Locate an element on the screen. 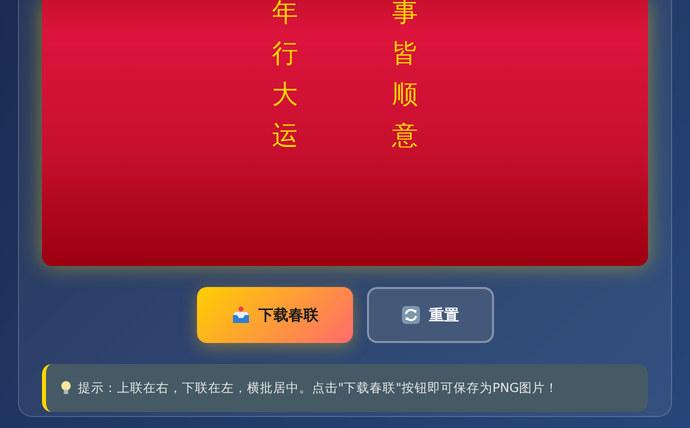 The height and width of the screenshot is (428, 690). couplet-scroll: 年行大运 is located at coordinates (285, 77).